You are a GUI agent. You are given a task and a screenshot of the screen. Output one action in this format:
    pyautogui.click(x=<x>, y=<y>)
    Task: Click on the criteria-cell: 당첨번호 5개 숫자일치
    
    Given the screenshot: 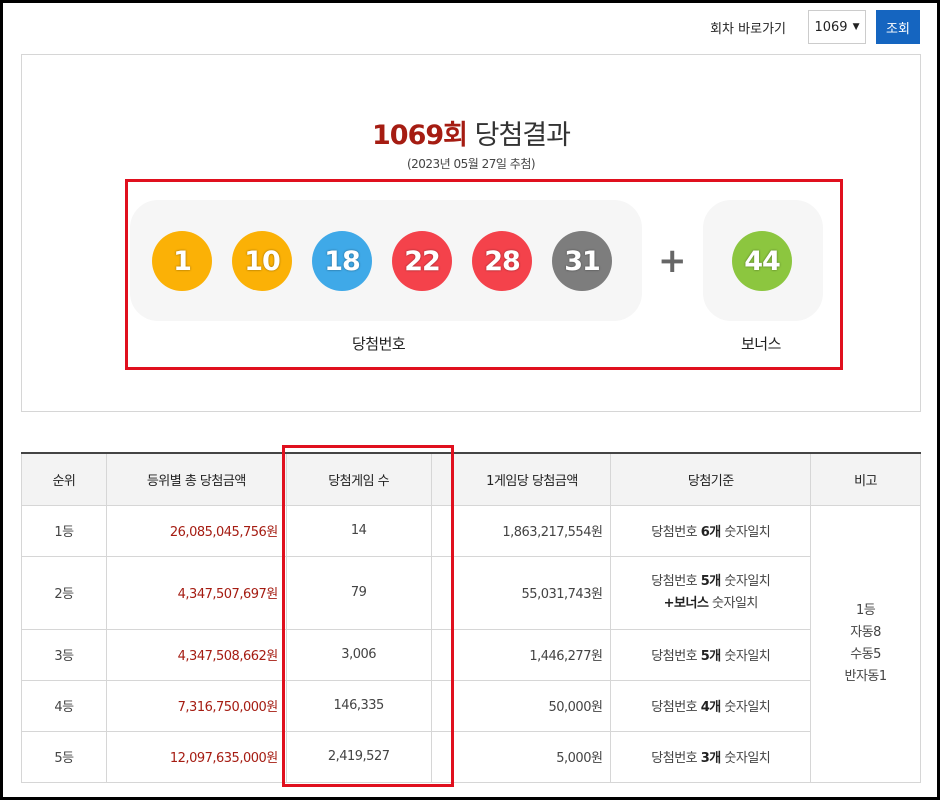 What is the action you would take?
    pyautogui.click(x=711, y=654)
    